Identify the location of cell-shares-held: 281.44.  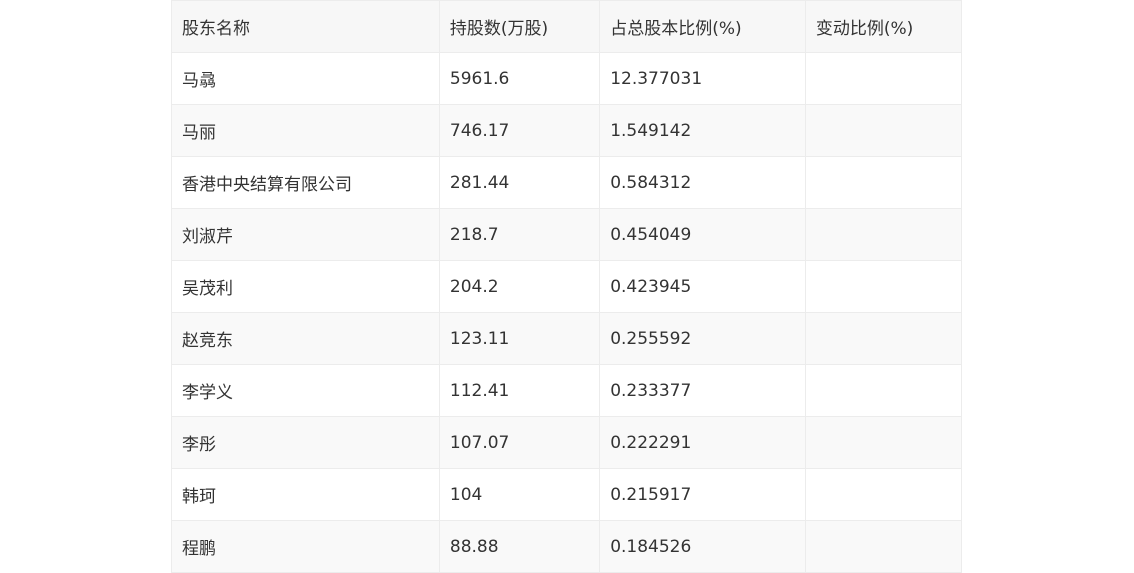
(519, 182).